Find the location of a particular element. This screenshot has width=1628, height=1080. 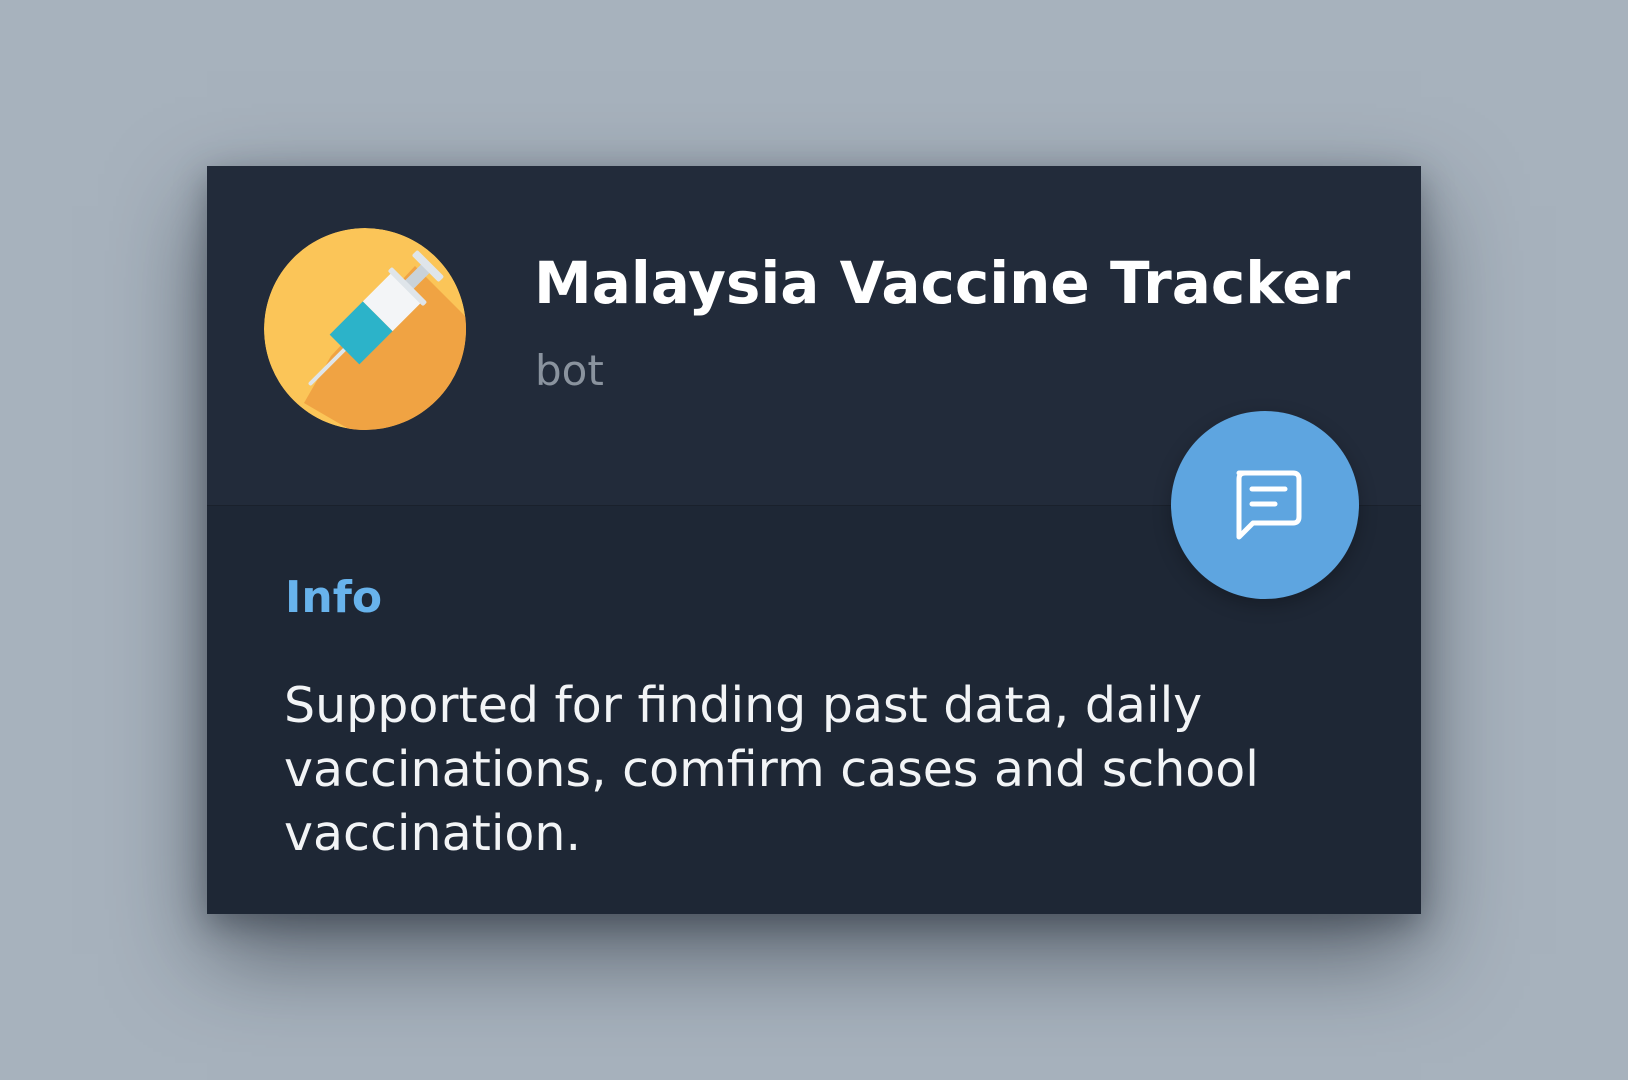

avatar is located at coordinates (365, 329).